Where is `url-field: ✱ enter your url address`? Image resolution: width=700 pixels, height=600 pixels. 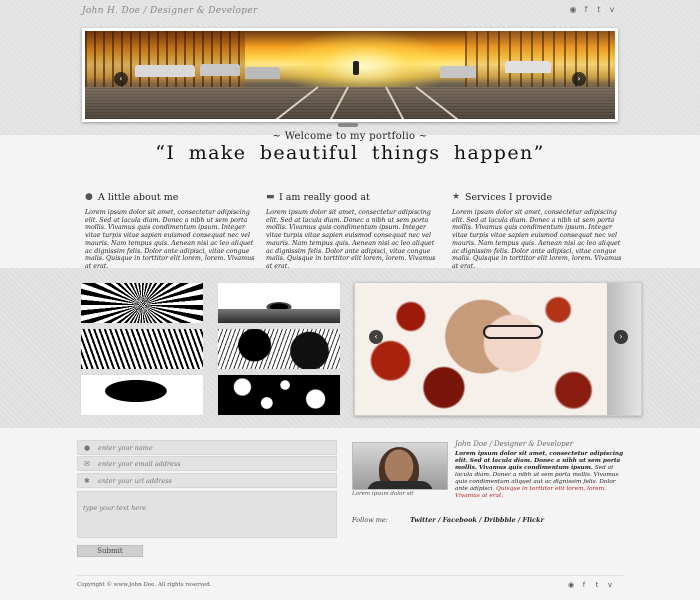
url-field: ✱ enter your url address is located at coordinates (207, 480).